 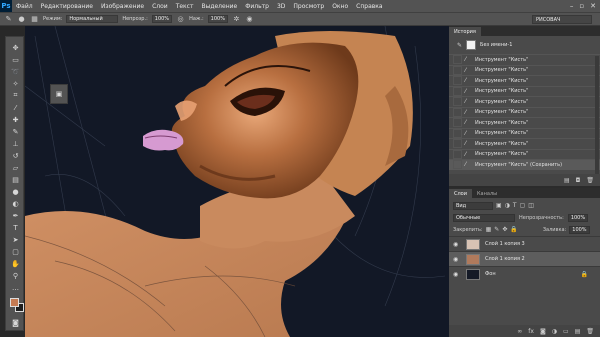 What do you see at coordinates (15, 215) in the screenshot?
I see `pen-icon: ✒` at bounding box center [15, 215].